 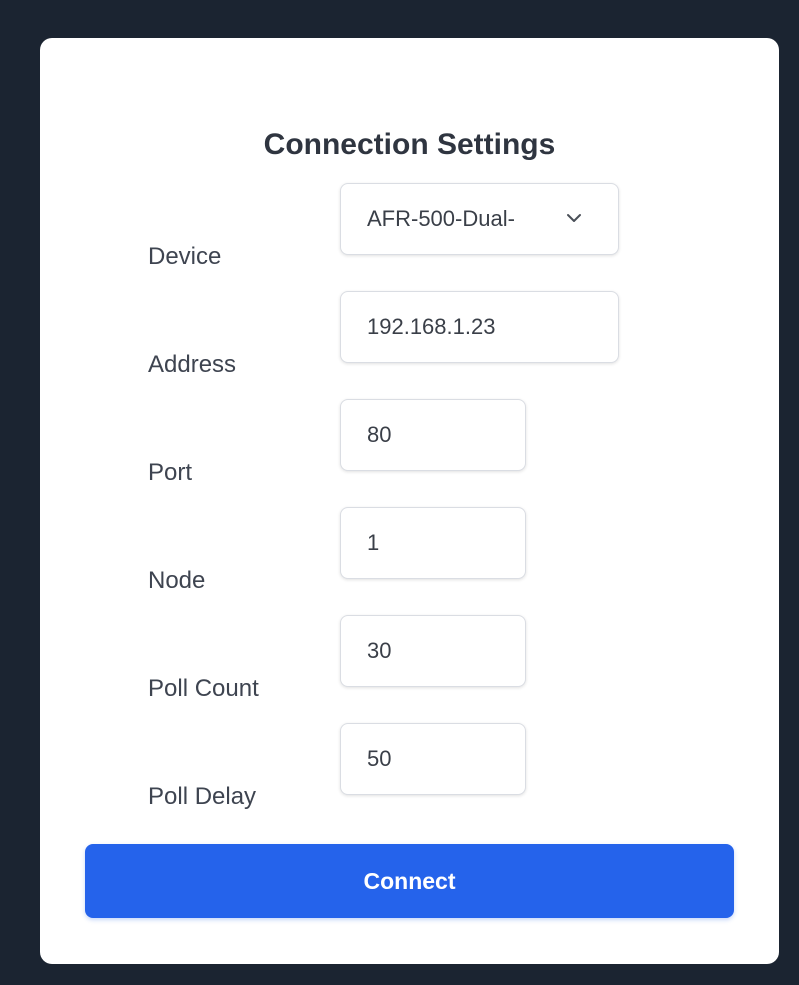 What do you see at coordinates (574, 218) in the screenshot?
I see `chevron-down-icon` at bounding box center [574, 218].